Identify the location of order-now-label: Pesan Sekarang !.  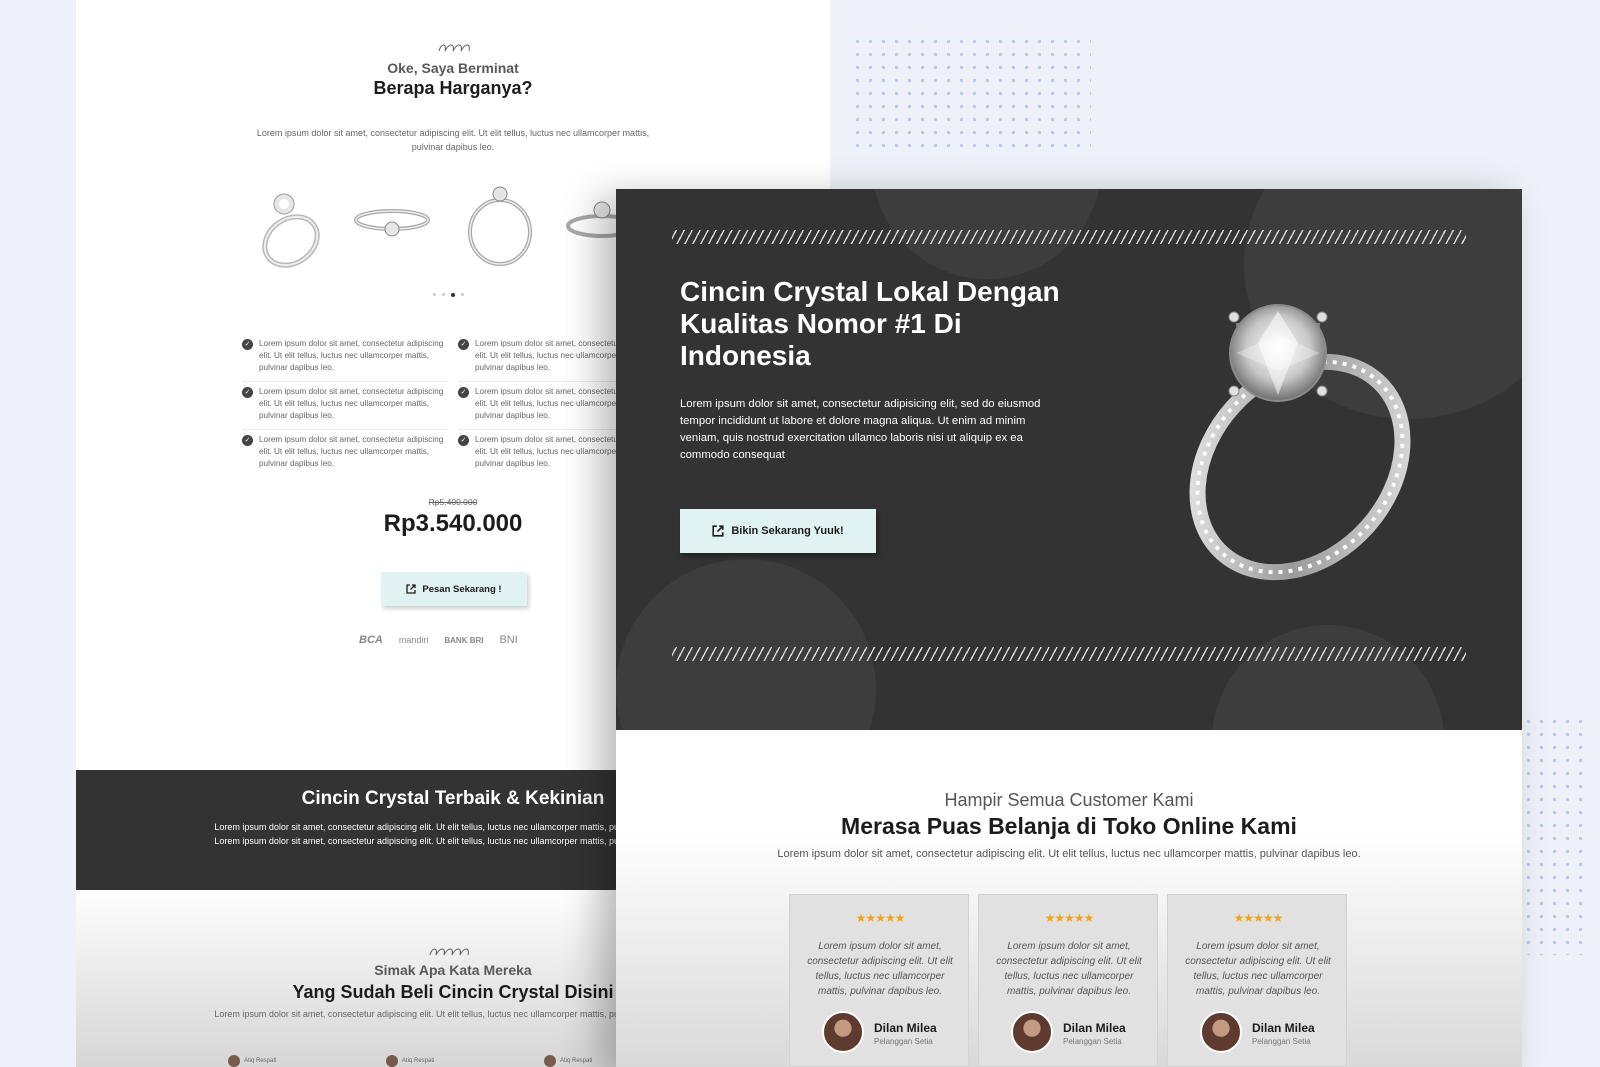
(462, 589).